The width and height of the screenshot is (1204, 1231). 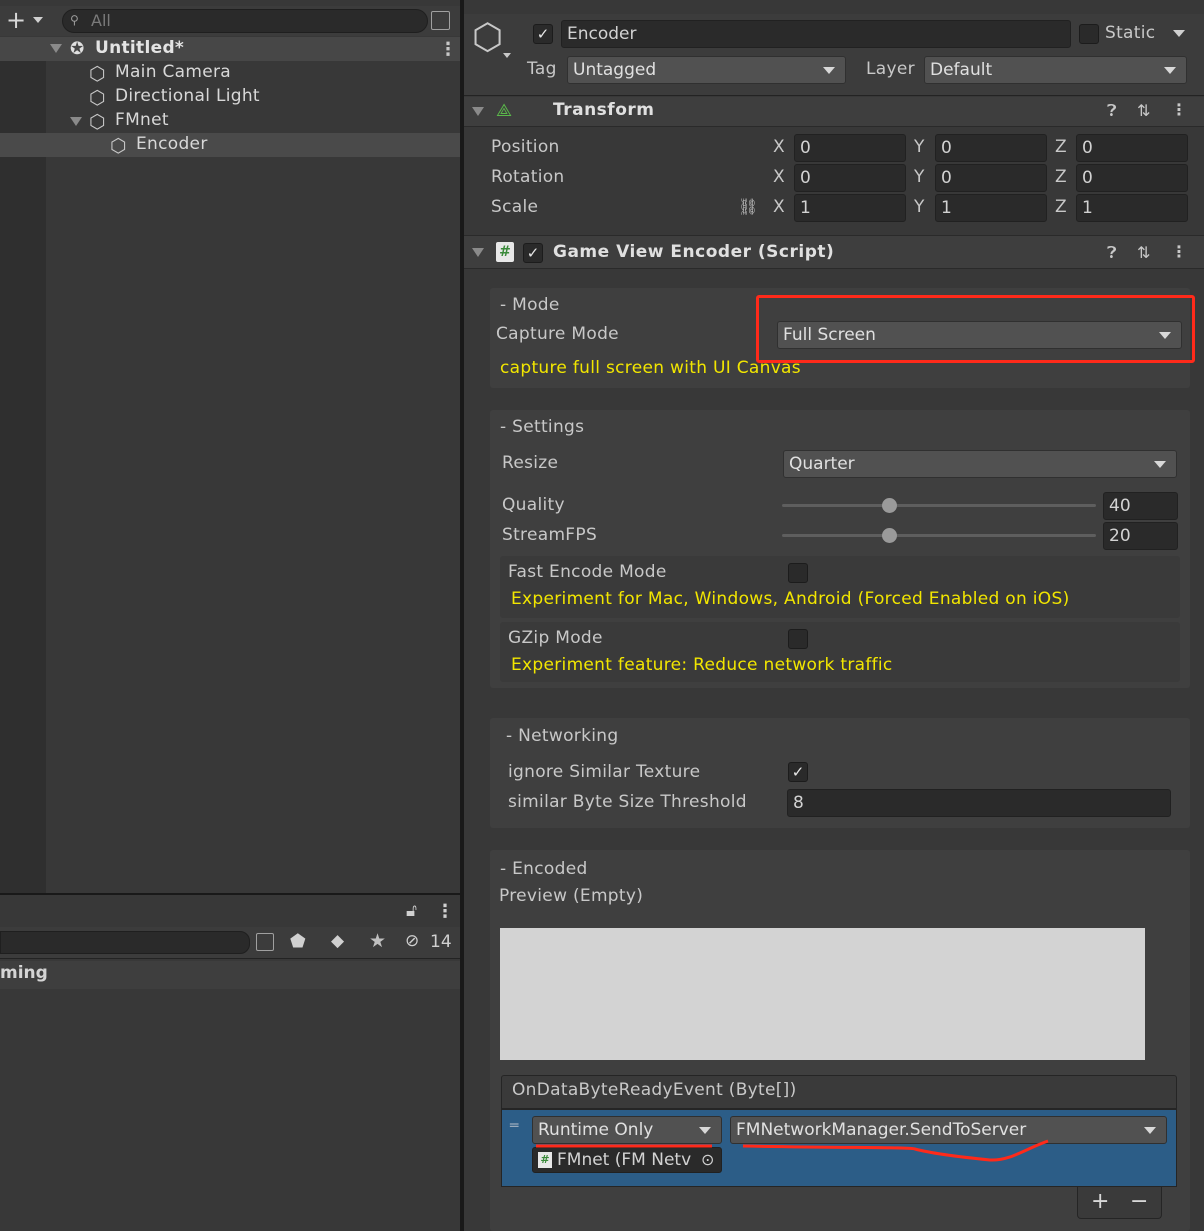 What do you see at coordinates (889, 535) in the screenshot?
I see `streamfps-slider-knob` at bounding box center [889, 535].